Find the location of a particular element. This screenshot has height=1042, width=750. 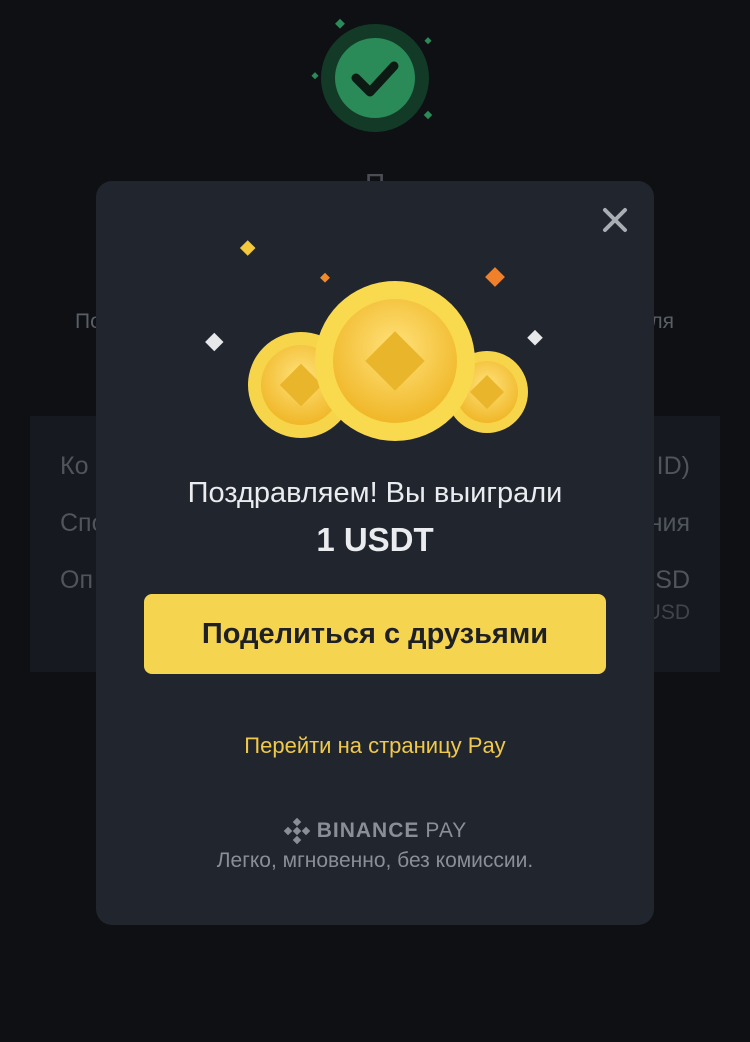

detail-value: ID) is located at coordinates (673, 466).